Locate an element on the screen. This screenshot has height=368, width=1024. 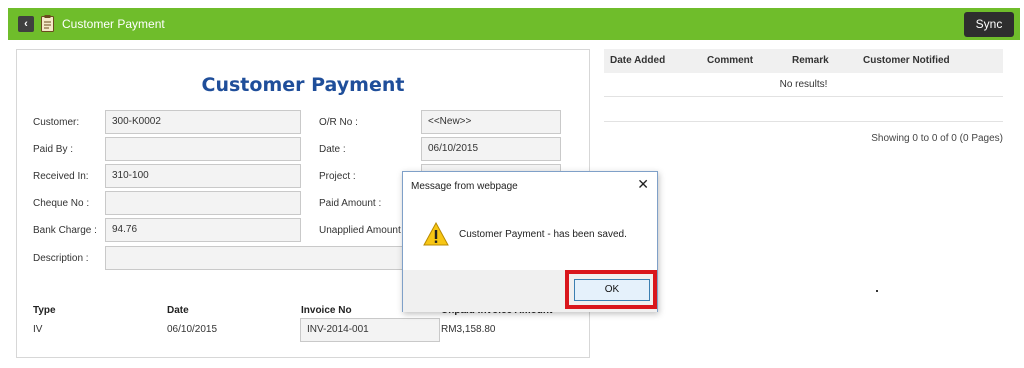
date-field: 06/10/2015 is located at coordinates (491, 149).